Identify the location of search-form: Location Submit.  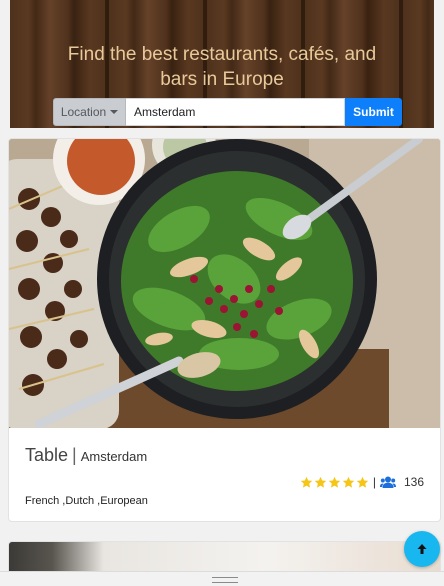
(227, 112).